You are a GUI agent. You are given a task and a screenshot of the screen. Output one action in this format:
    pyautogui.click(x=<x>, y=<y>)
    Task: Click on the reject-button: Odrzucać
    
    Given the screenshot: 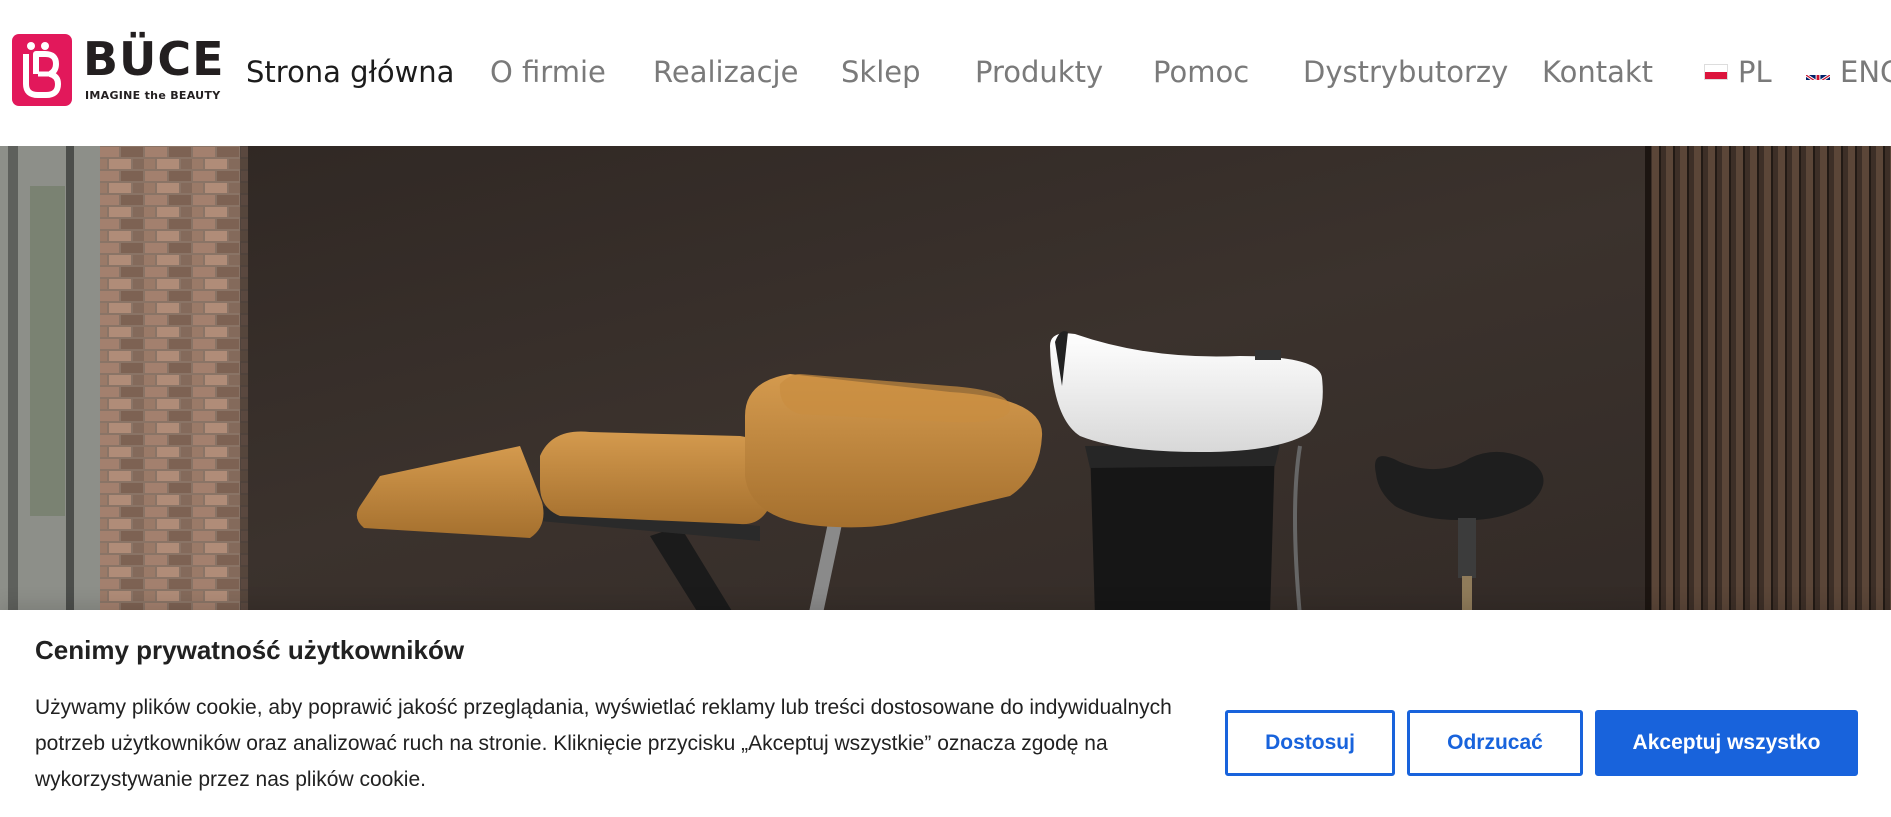 What is the action you would take?
    pyautogui.click(x=1495, y=743)
    